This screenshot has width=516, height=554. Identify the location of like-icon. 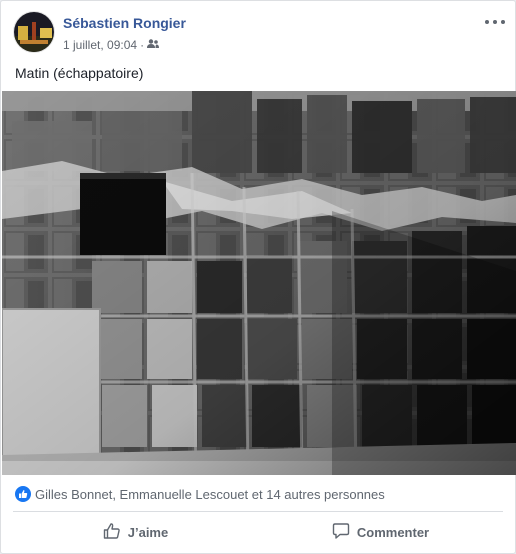
(23, 494).